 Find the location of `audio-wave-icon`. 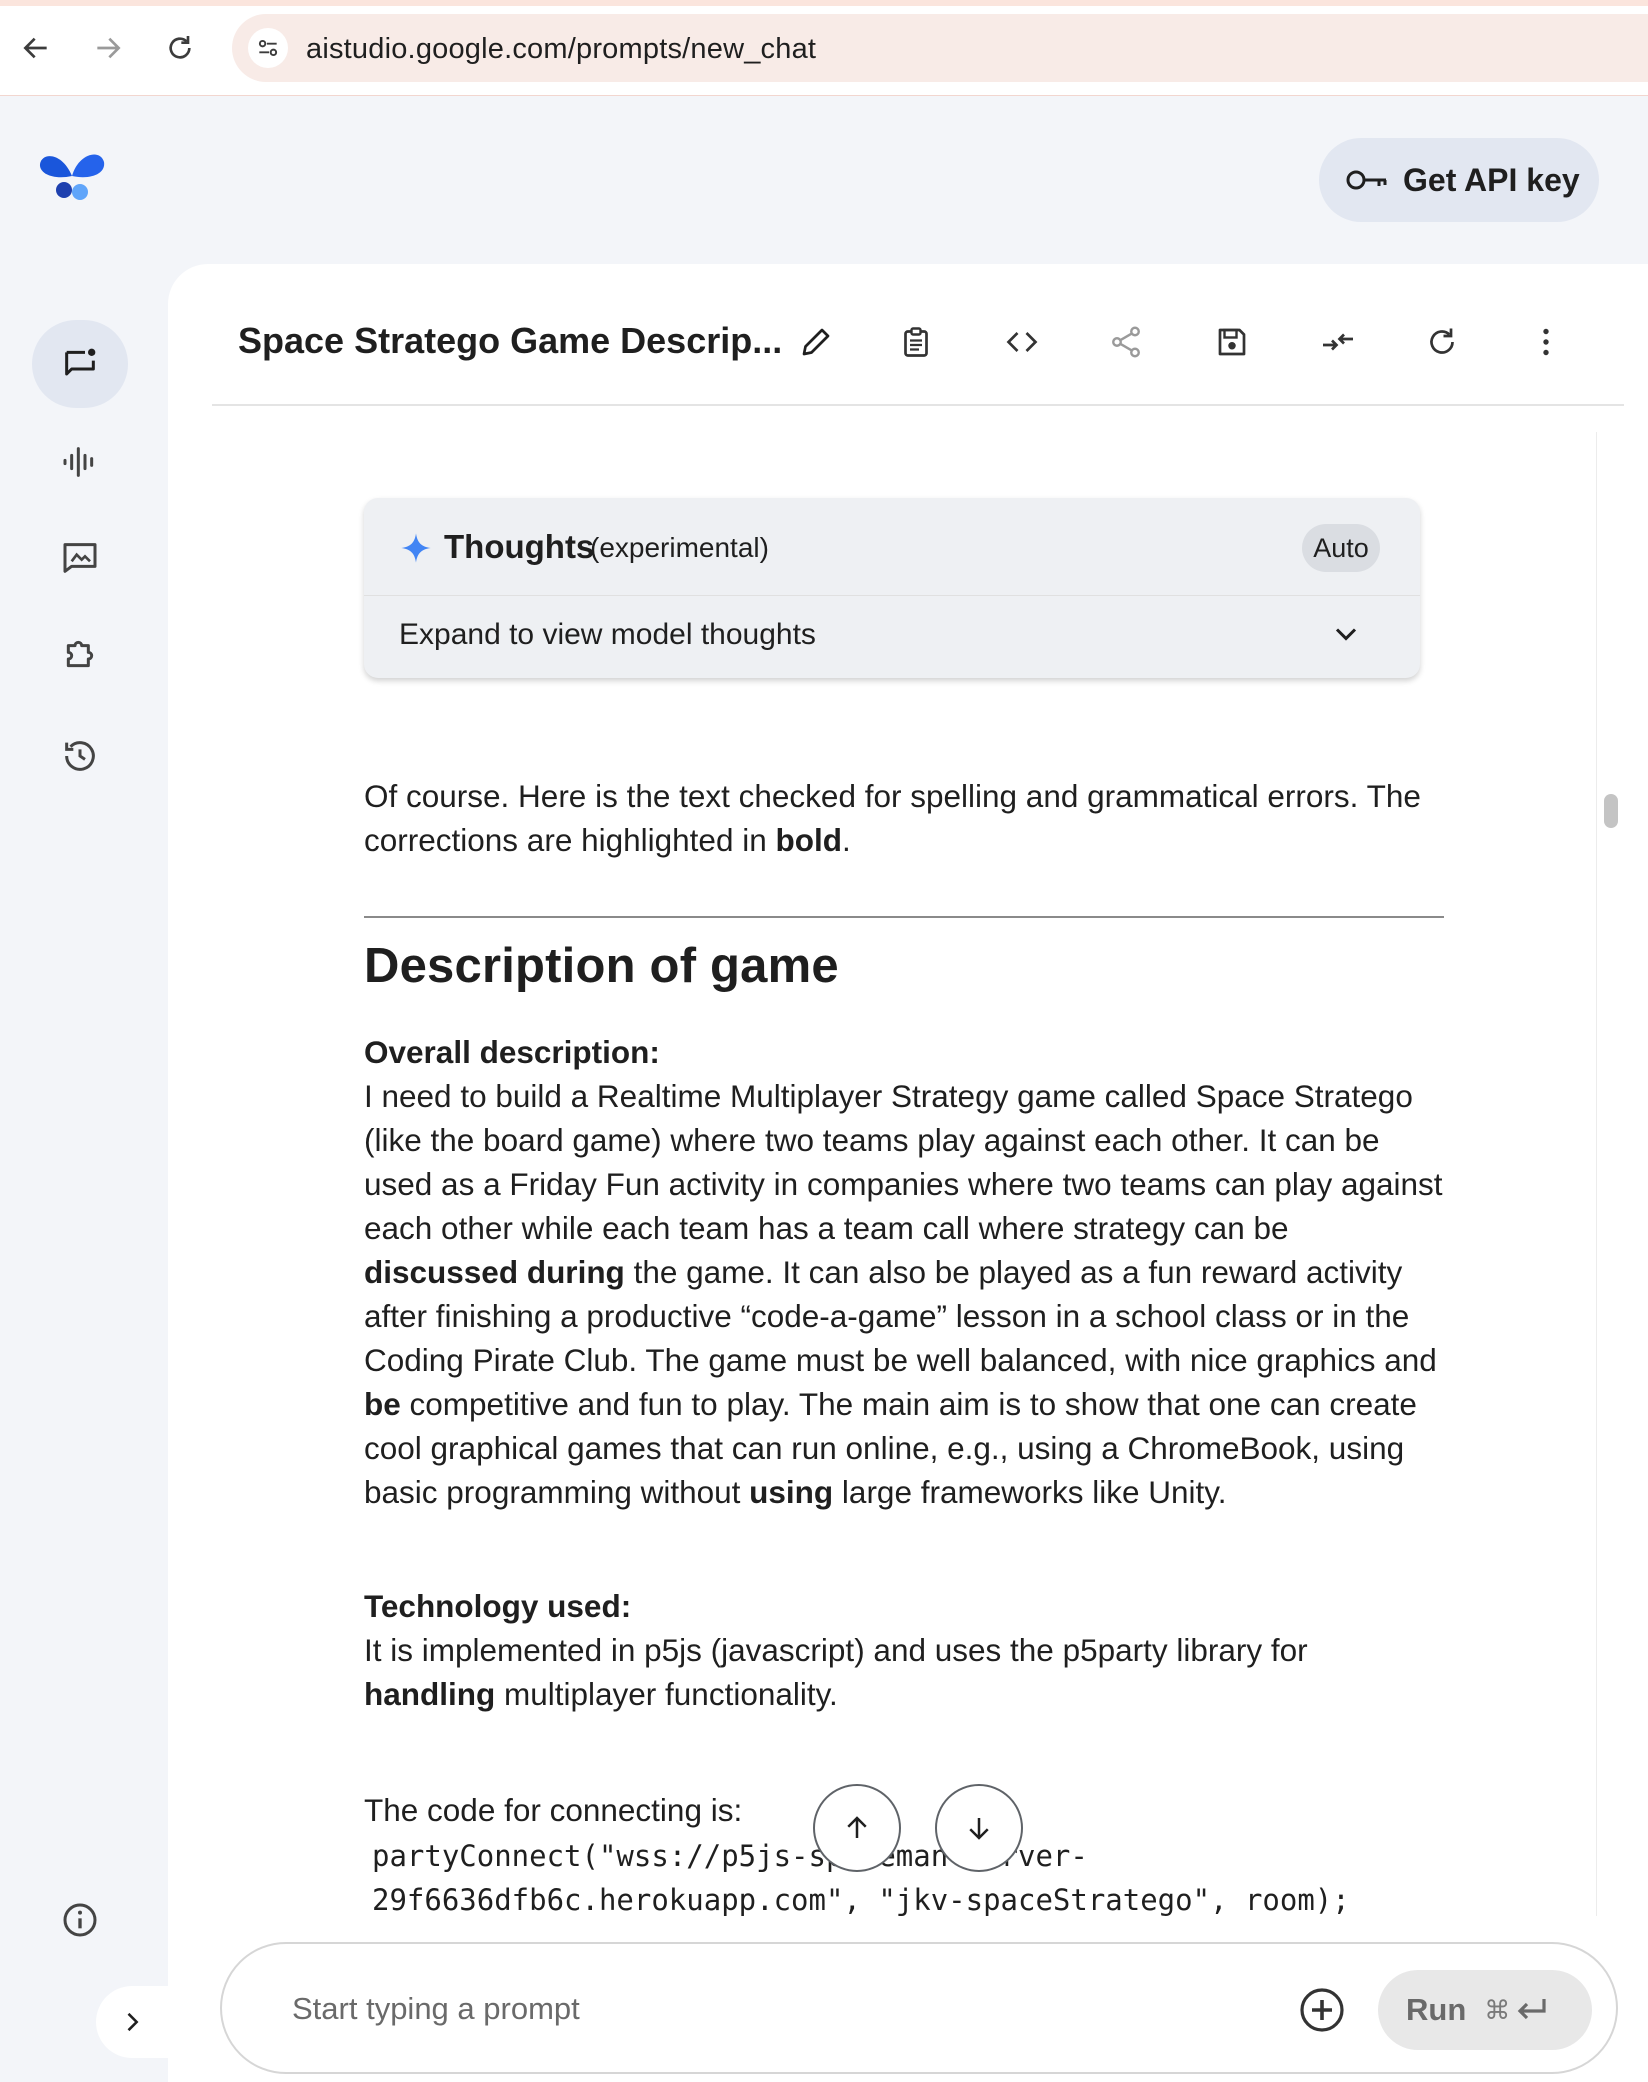

audio-wave-icon is located at coordinates (78, 462).